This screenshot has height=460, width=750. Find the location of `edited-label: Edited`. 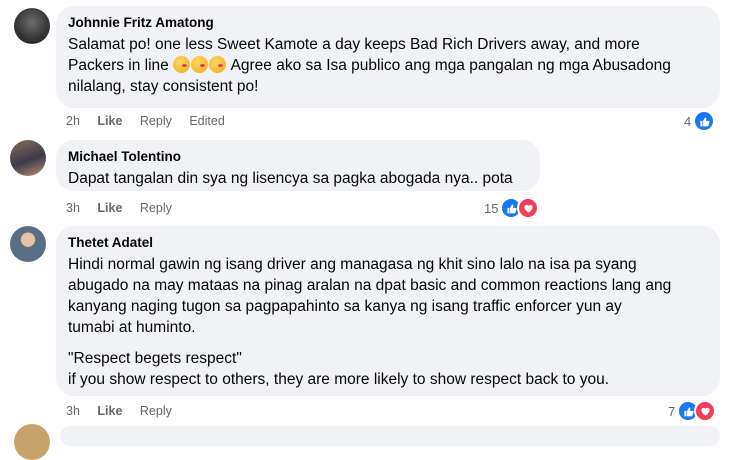

edited-label: Edited is located at coordinates (207, 121).